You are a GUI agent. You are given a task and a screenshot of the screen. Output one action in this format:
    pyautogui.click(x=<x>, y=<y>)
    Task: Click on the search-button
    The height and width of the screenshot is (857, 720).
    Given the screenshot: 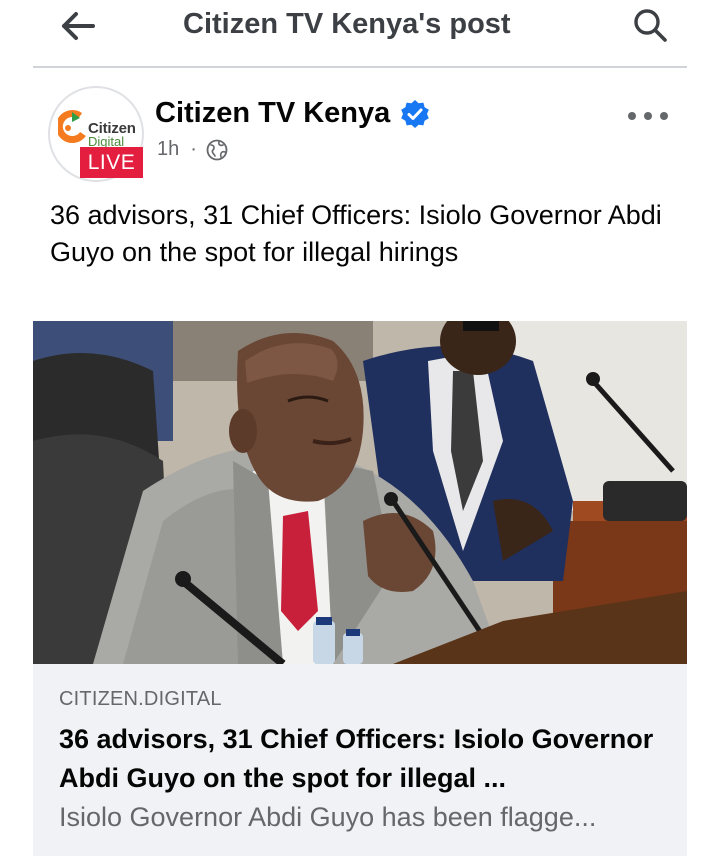 What is the action you would take?
    pyautogui.click(x=650, y=26)
    